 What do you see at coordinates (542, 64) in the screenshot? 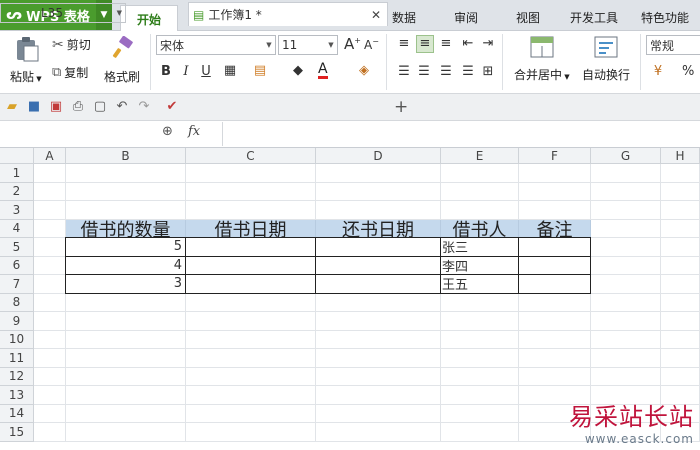
I see `merge-center-button: 合并居中 ▼` at bounding box center [542, 64].